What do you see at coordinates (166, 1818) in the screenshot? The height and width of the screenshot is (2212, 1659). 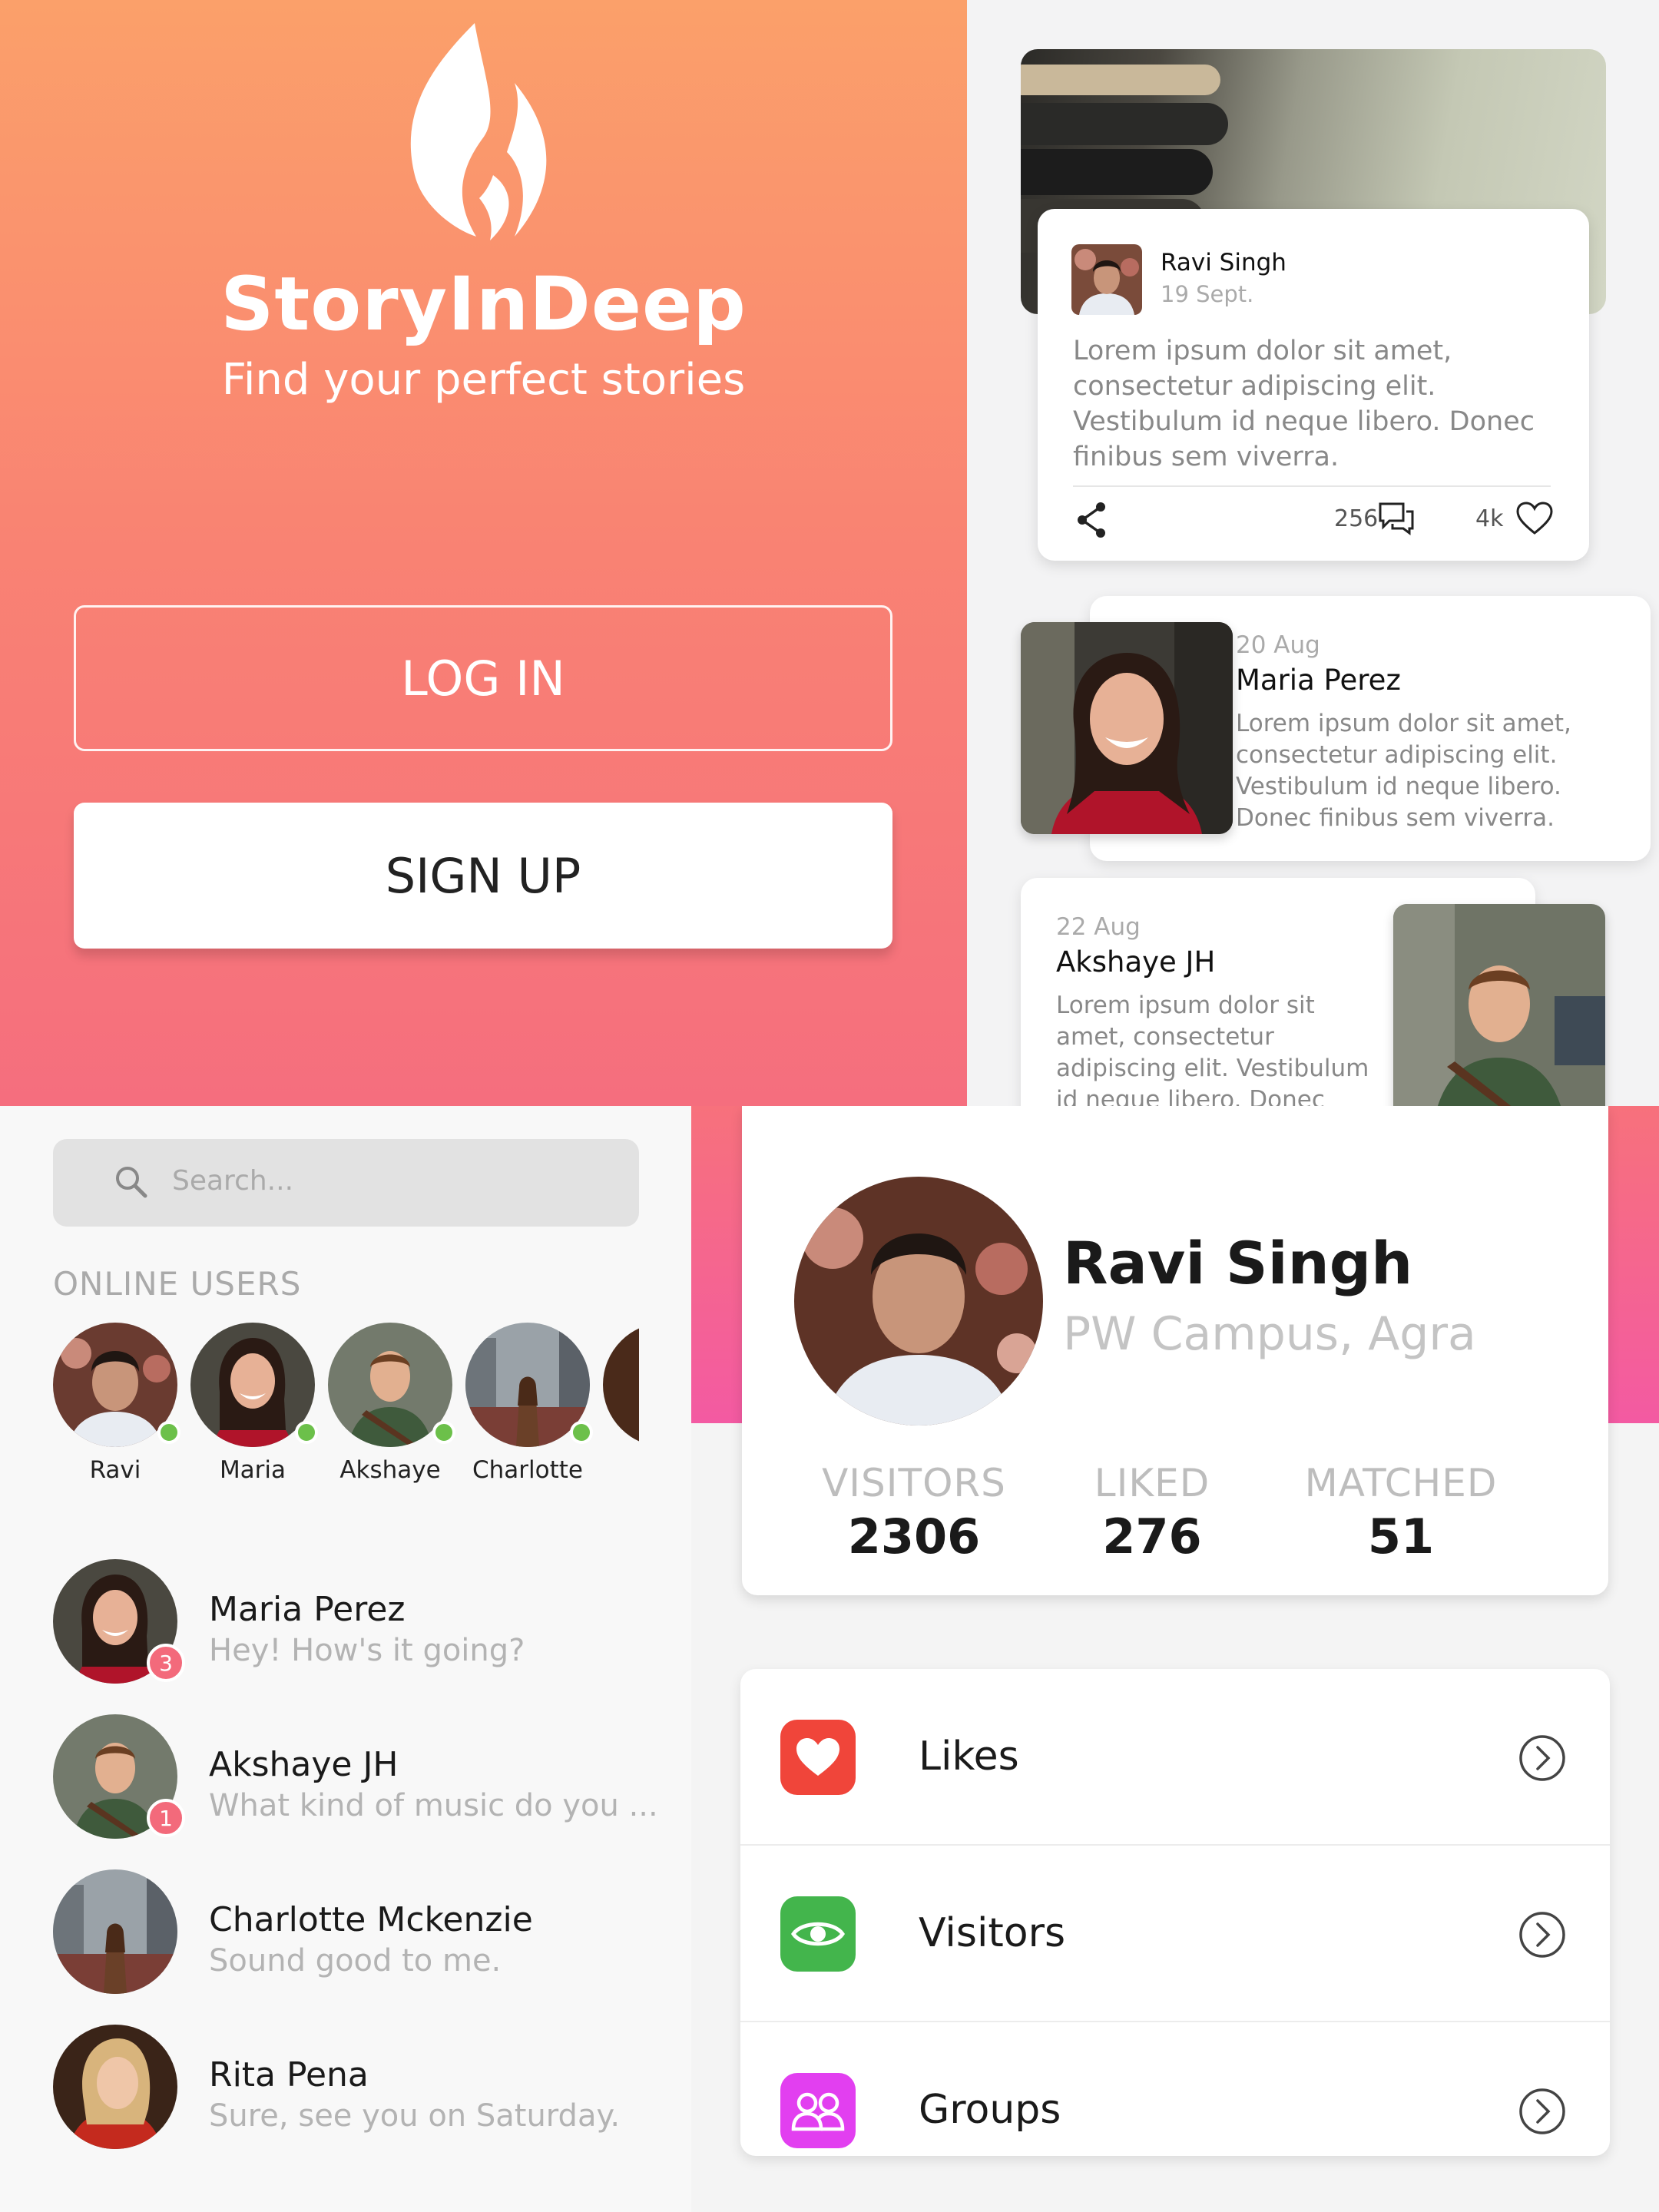 I see `unread-badge: 1` at bounding box center [166, 1818].